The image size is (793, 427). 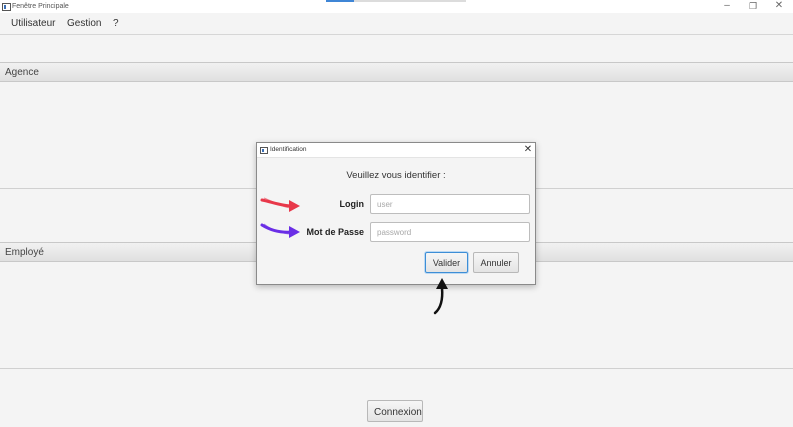 What do you see at coordinates (450, 232) in the screenshot?
I see `password-input` at bounding box center [450, 232].